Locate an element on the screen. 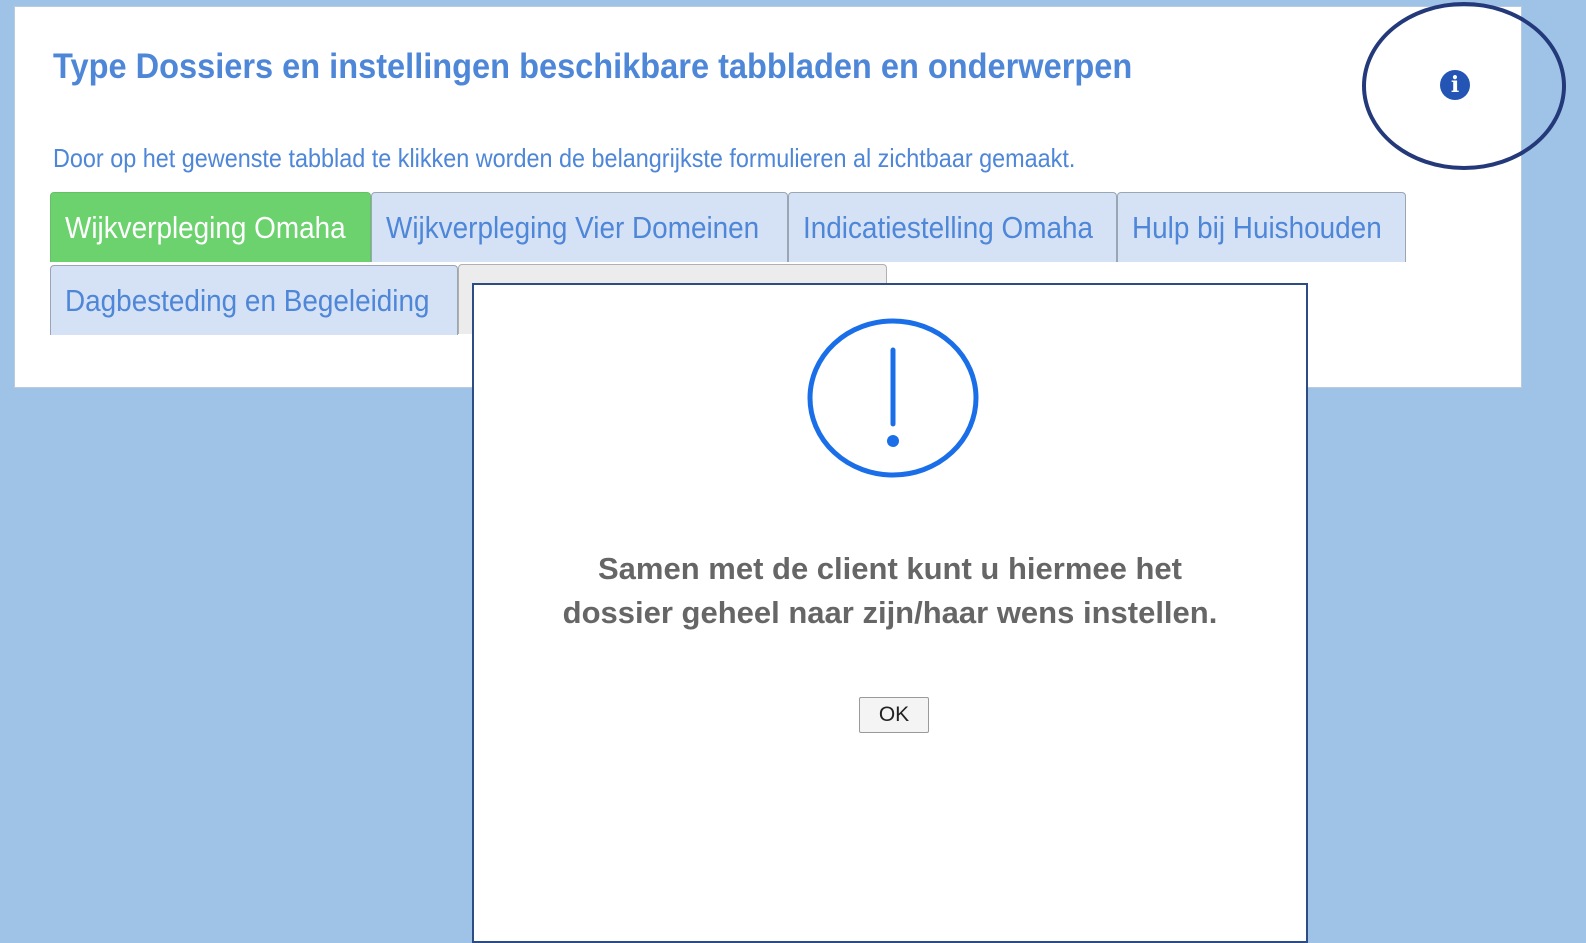  tab-label: Wijkverpleging Omaha is located at coordinates (205, 227).